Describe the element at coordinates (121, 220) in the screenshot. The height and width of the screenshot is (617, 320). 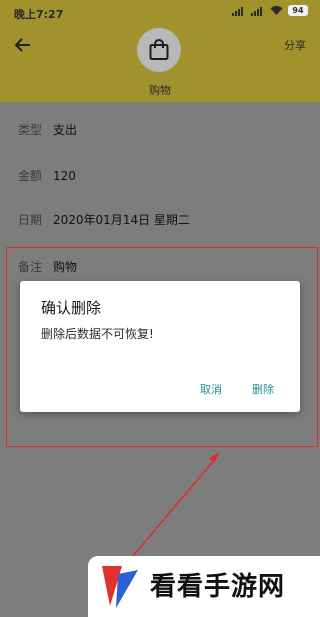
I see `detail-value: 2020年01月14日 星期二` at that location.